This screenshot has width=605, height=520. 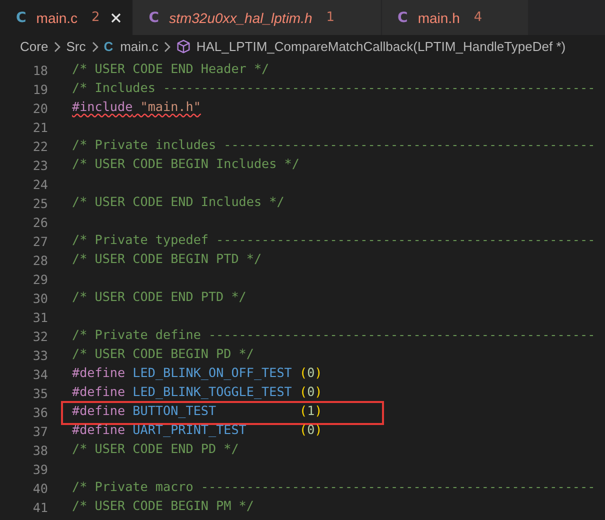 What do you see at coordinates (381, 46) in the screenshot?
I see `breadcrumb-item: HAL_LPTIM_CompareMatchCallback(LPTIM_HandleTypeDef *)` at bounding box center [381, 46].